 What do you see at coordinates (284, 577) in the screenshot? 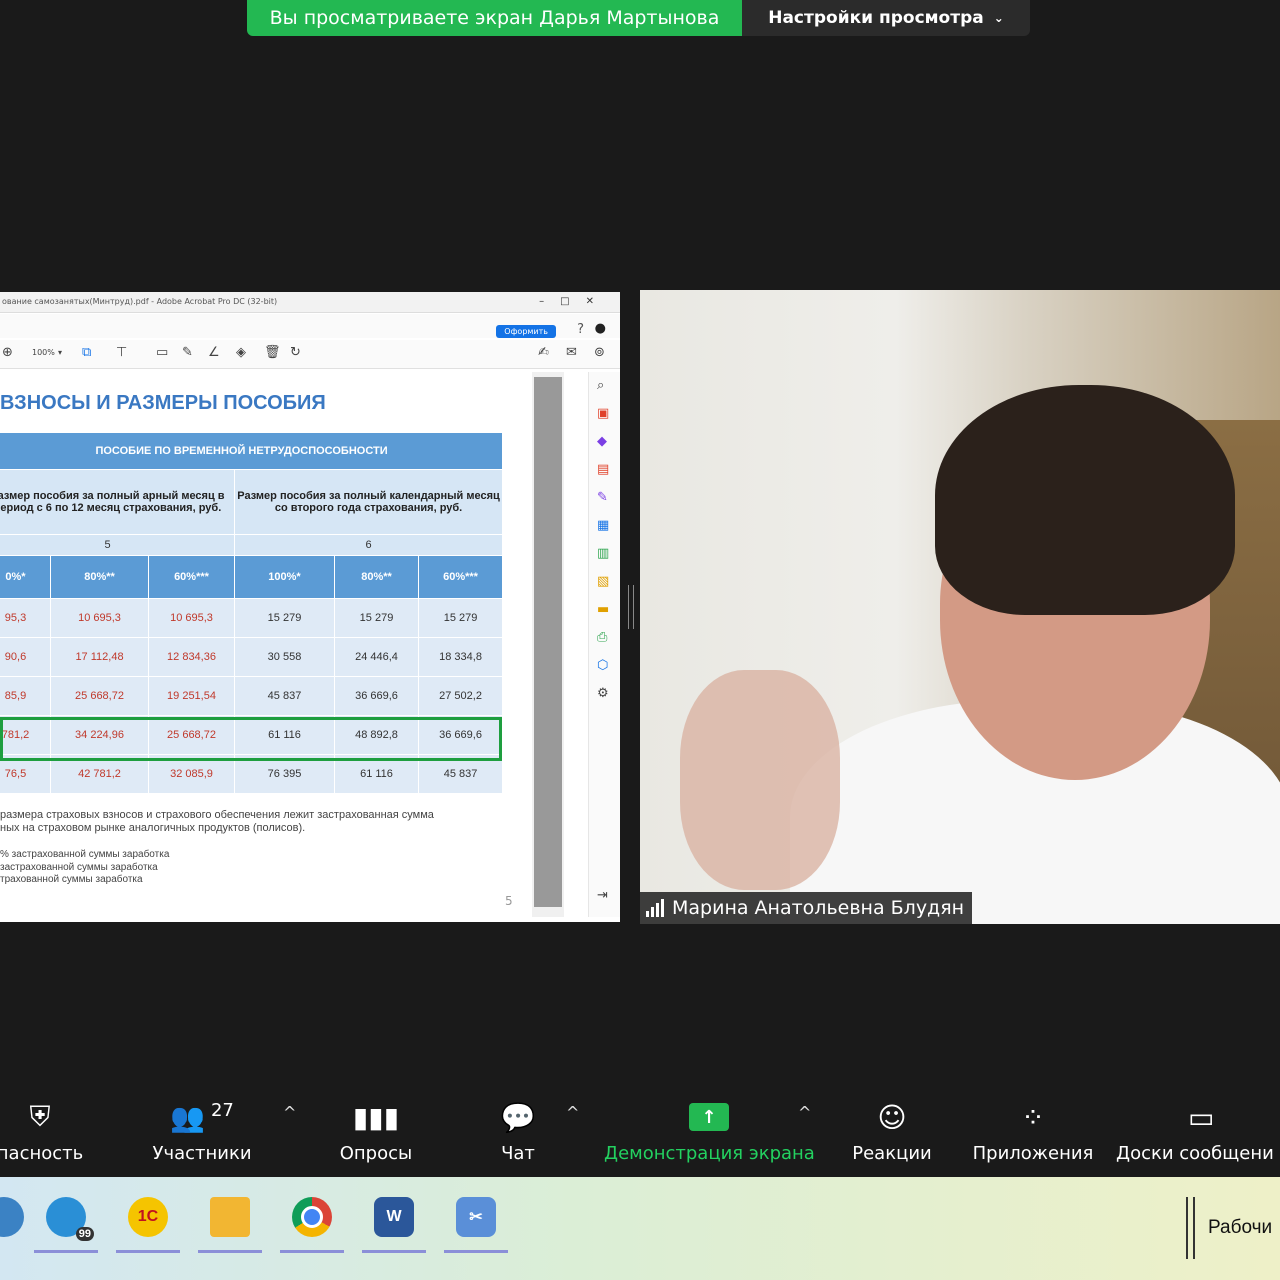
I see `pct-header: 100%*` at bounding box center [284, 577].